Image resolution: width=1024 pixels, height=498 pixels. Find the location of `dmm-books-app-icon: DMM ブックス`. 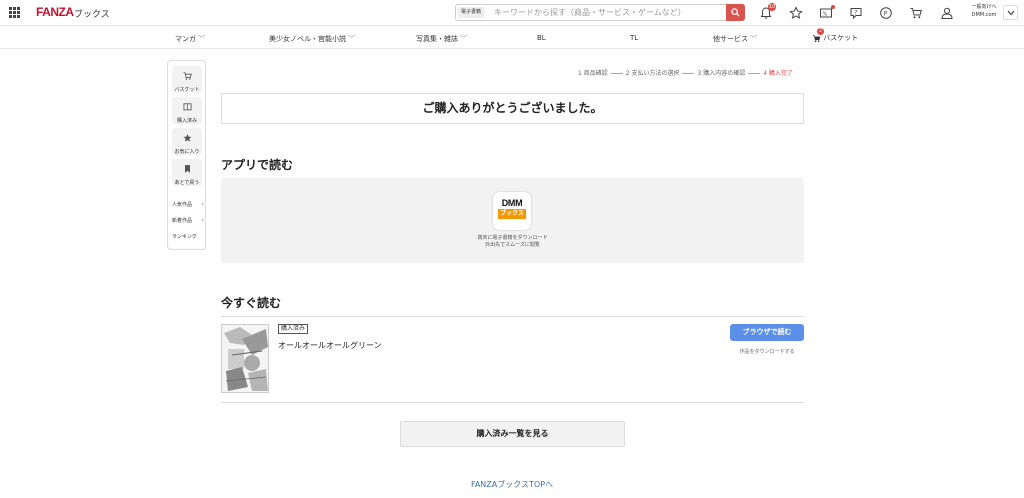

dmm-books-app-icon: DMM ブックス is located at coordinates (512, 211).